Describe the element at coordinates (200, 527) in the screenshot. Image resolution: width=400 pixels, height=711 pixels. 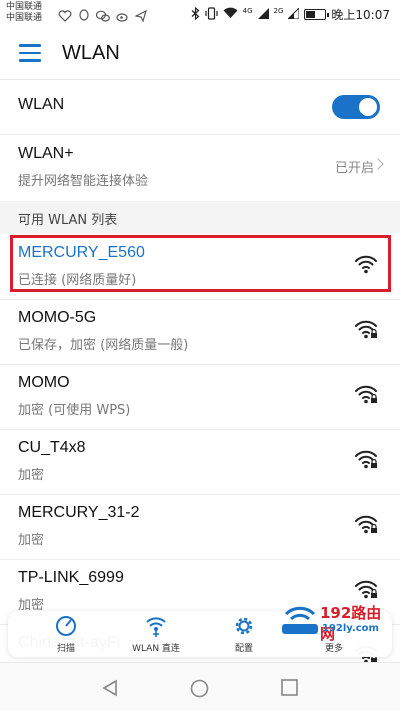
I see `network-item: MERCURY_31-2 加密` at that location.